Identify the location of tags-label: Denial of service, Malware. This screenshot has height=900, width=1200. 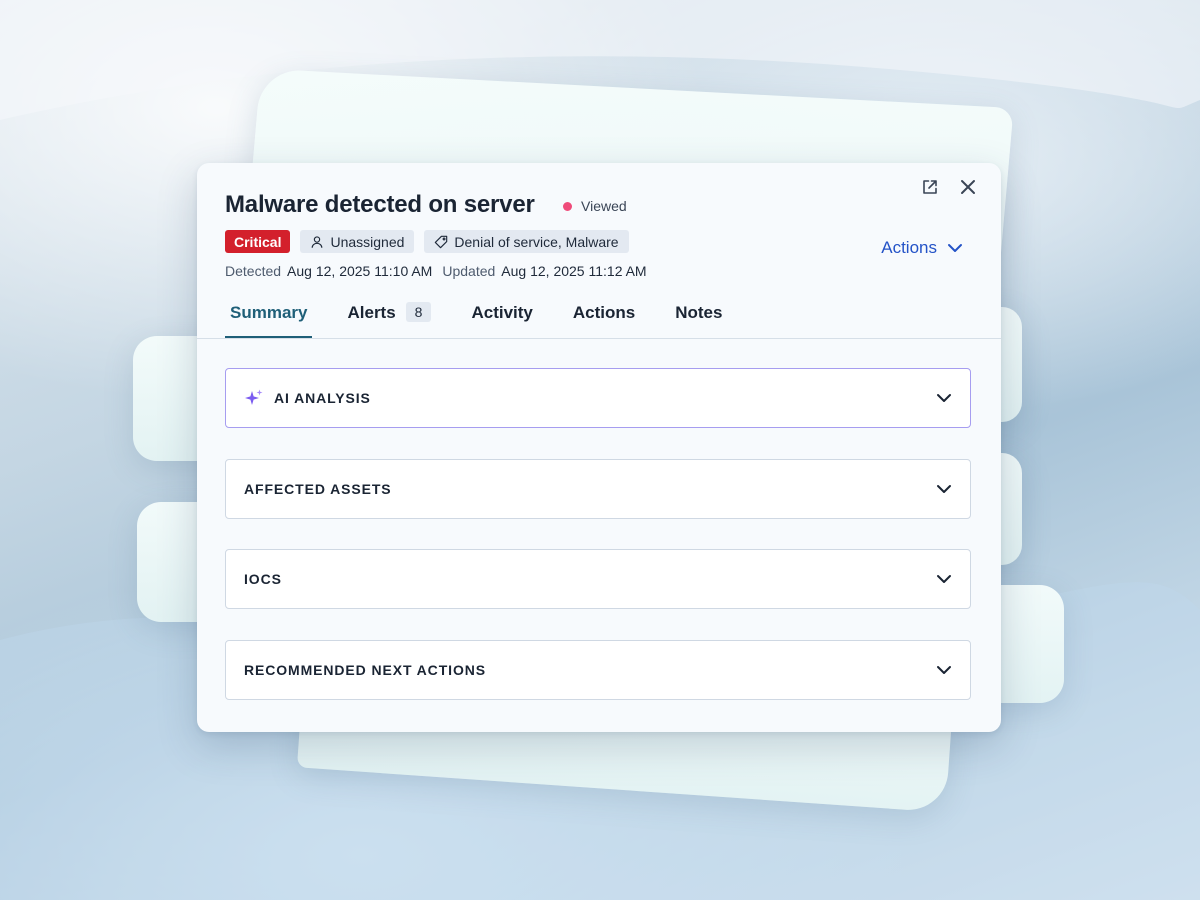
(536, 241).